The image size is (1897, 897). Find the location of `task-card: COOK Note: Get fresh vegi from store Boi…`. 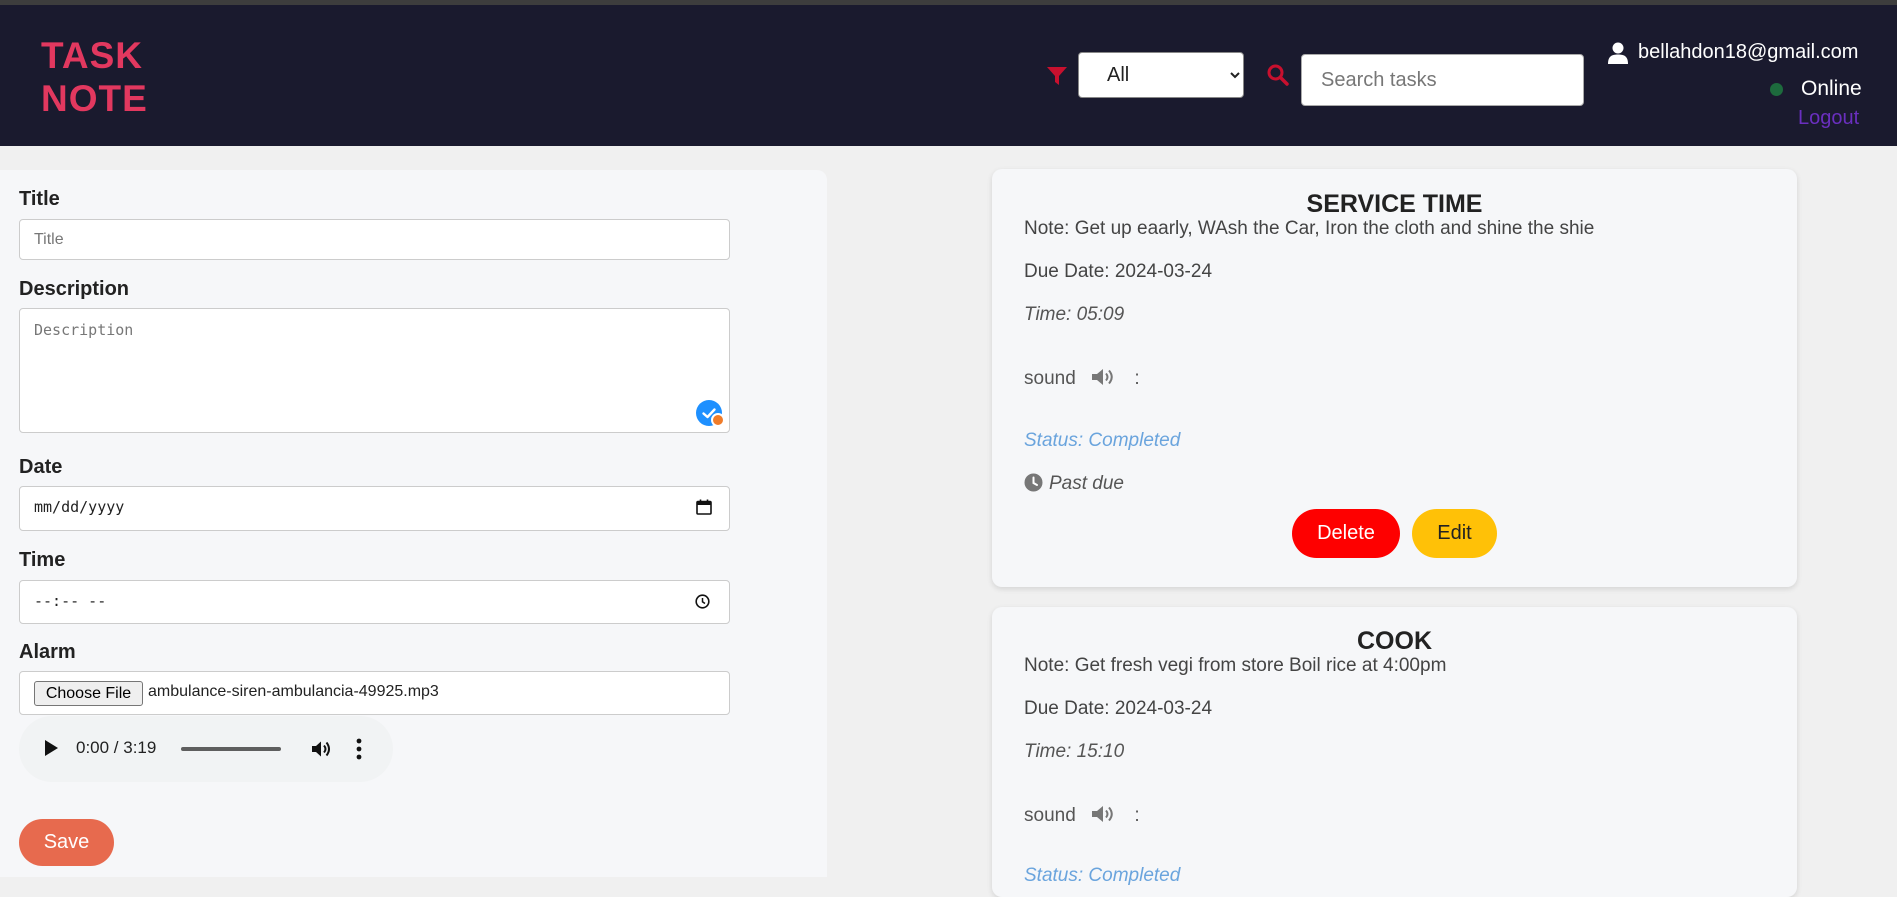

task-card: COOK Note: Get fresh vegi from store Boi… is located at coordinates (1394, 752).